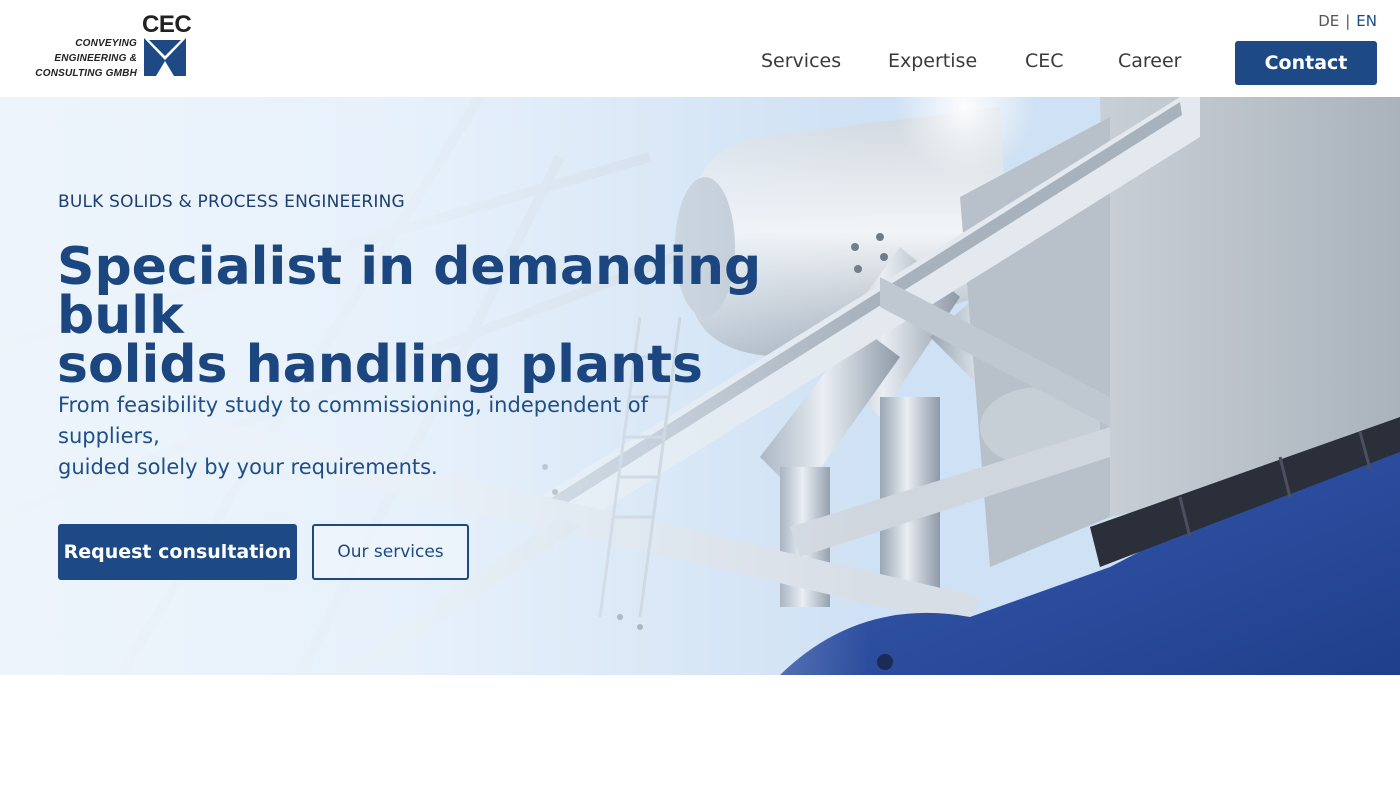 This screenshot has height=788, width=1400. I want to click on nav-item-expertise: Expertise, so click(932, 61).